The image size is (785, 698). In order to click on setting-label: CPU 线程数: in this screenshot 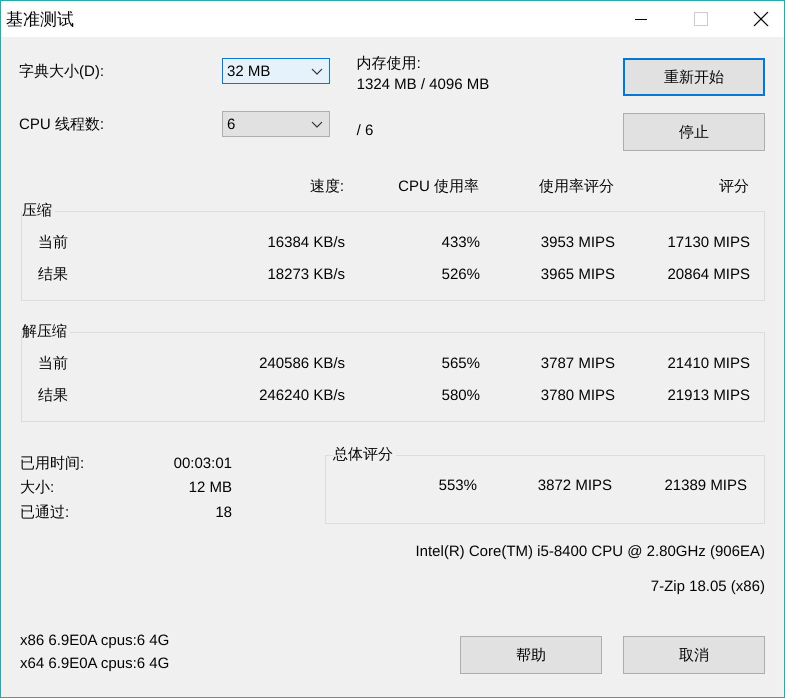, I will do `click(62, 124)`.